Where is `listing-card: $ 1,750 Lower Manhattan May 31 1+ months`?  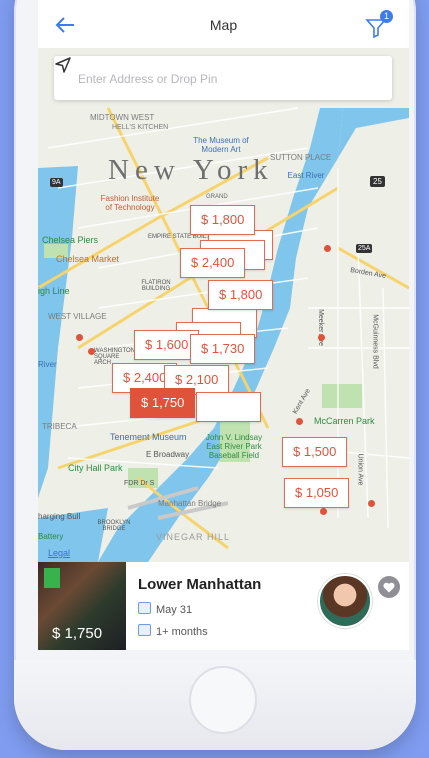 listing-card: $ 1,750 Lower Manhattan May 31 1+ months is located at coordinates (223, 606).